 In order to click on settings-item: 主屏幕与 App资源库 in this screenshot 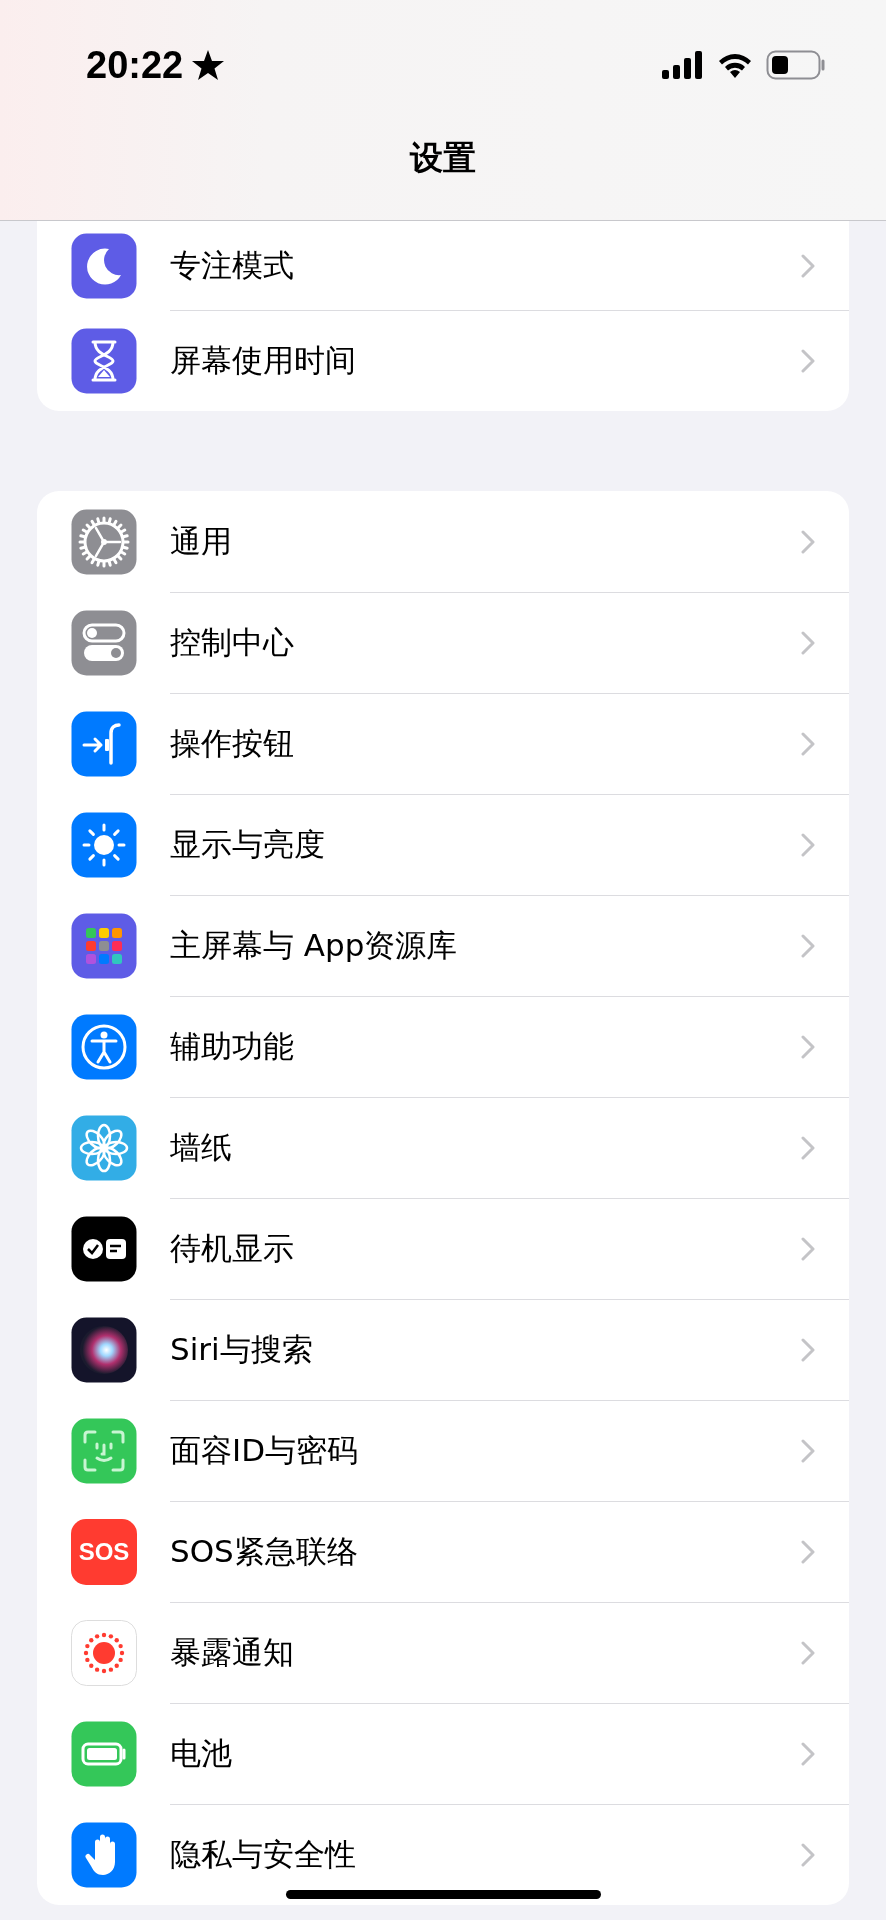, I will do `click(485, 946)`.